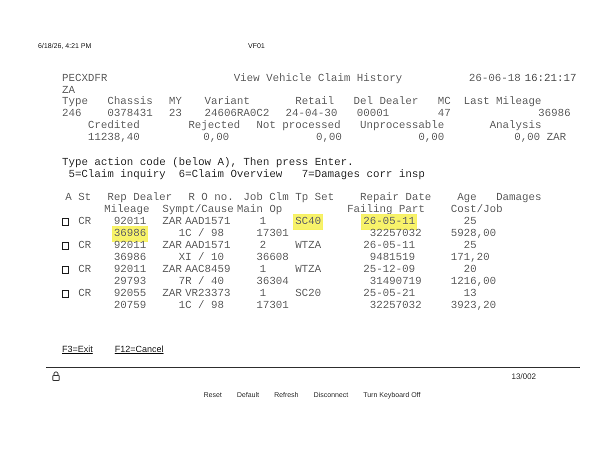 Image resolution: width=600 pixels, height=450 pixels. What do you see at coordinates (473, 306) in the screenshot?
I see `table-cell: 3923,20` at bounding box center [473, 306].